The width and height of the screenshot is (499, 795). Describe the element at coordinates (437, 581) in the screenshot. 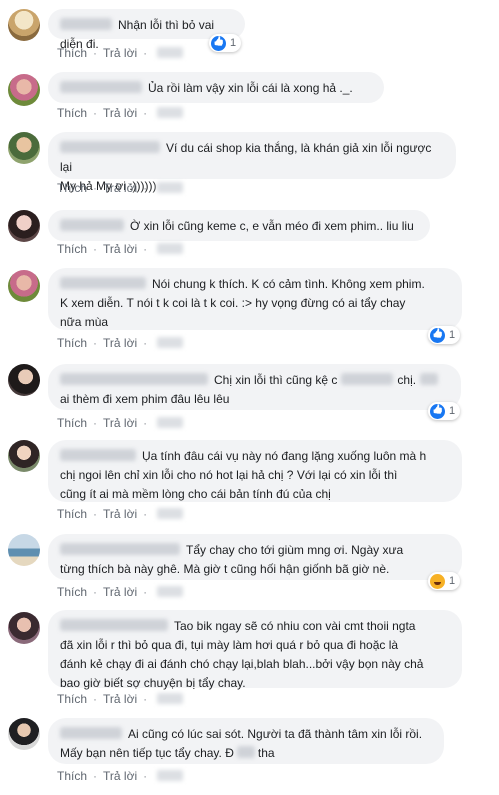

I see `haha-reaction-icon` at that location.